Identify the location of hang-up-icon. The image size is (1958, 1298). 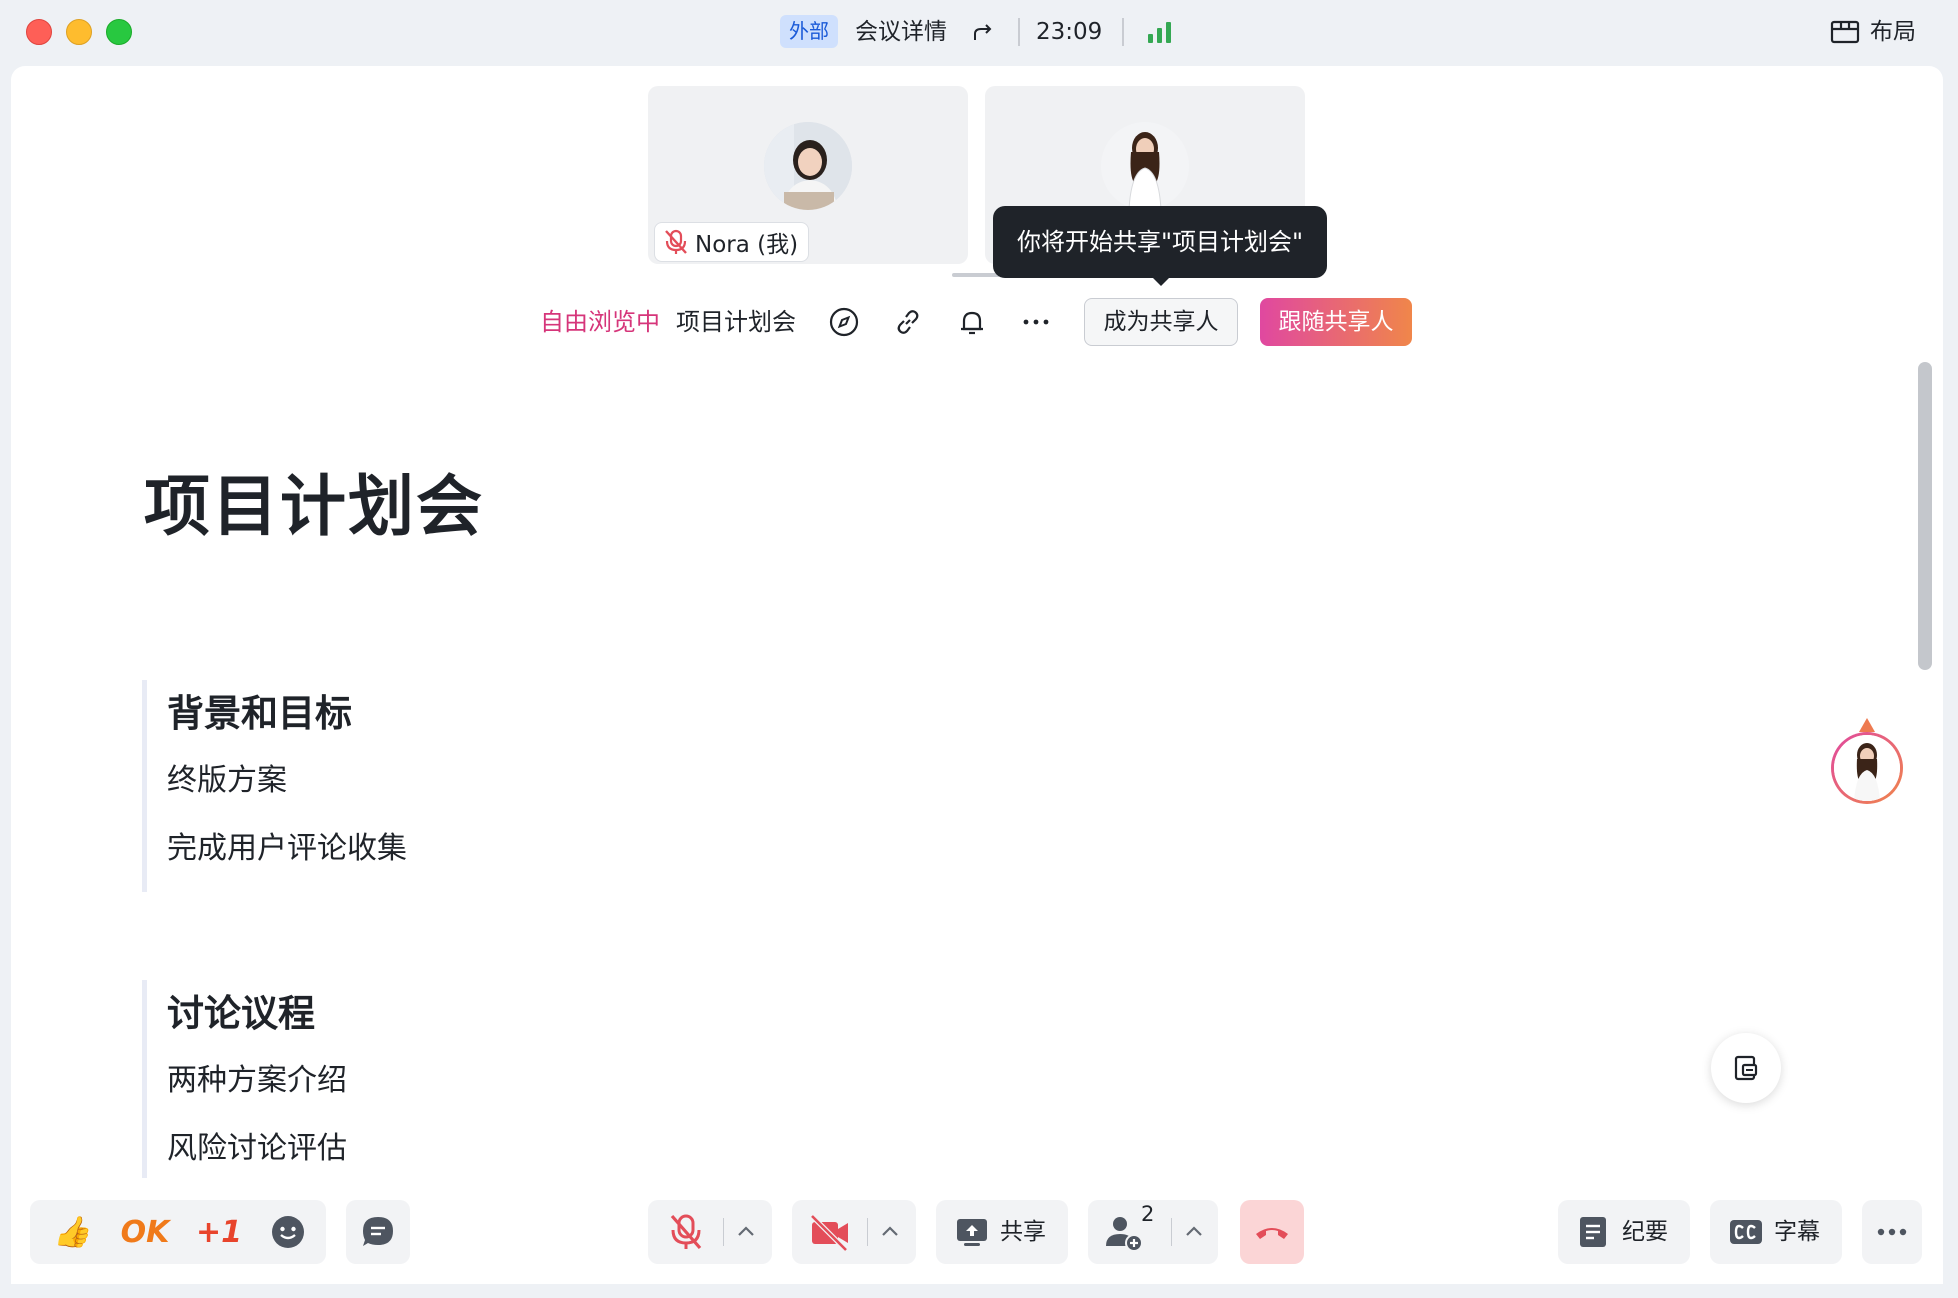
(1272, 1232).